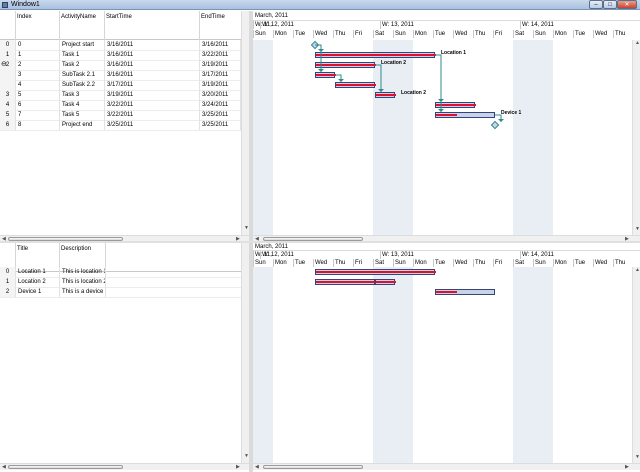  What do you see at coordinates (220, 75) in the screenshot?
I see `cell-endtime: 3/17/2011` at bounding box center [220, 75].